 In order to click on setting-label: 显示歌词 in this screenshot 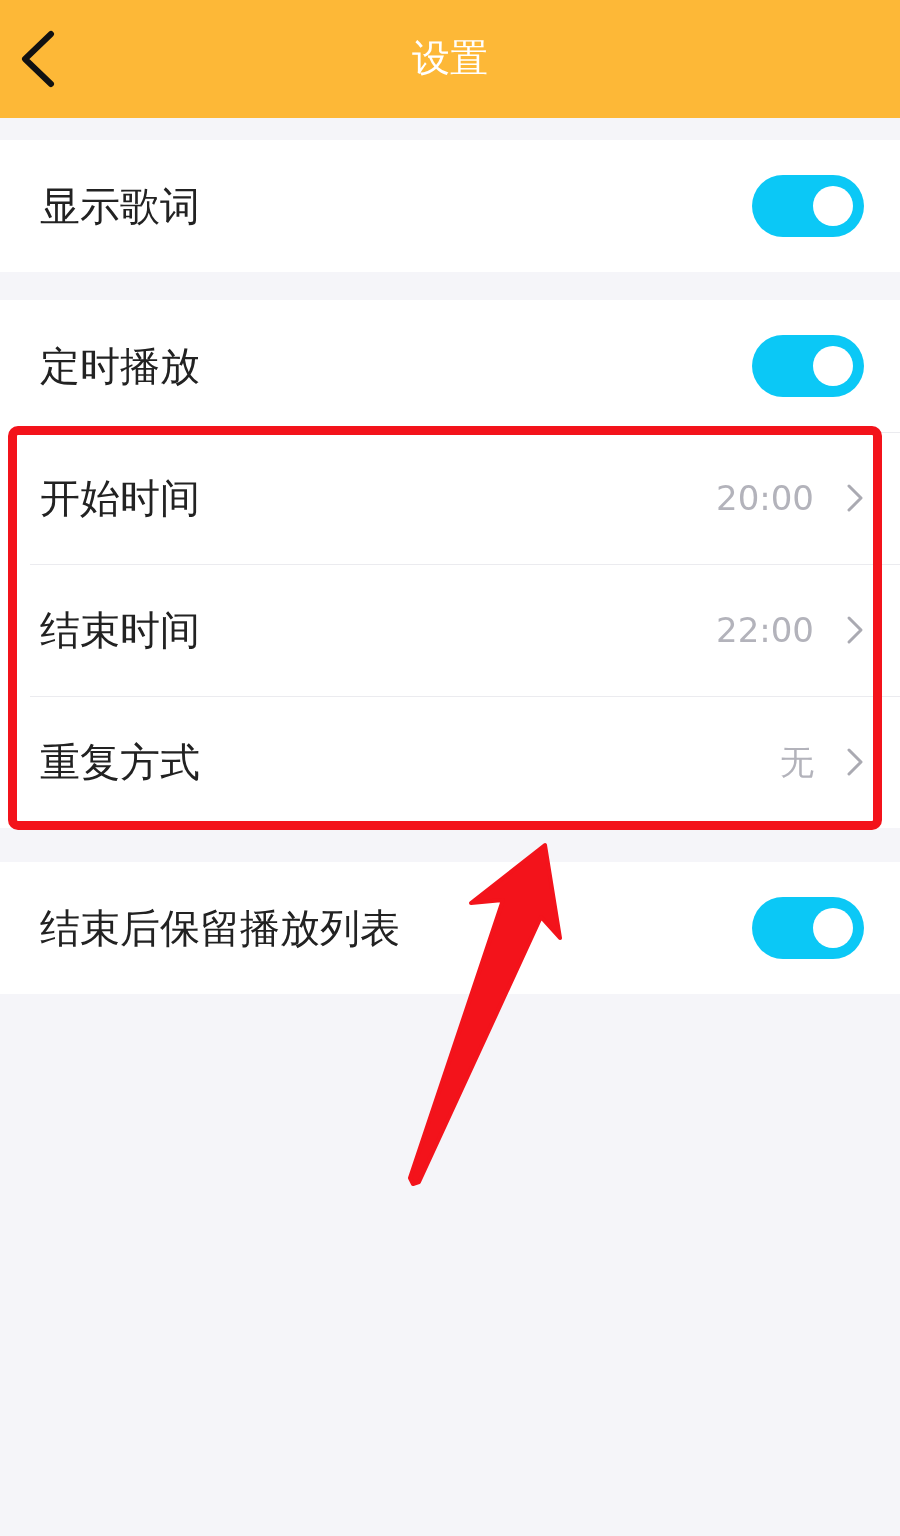, I will do `click(120, 206)`.